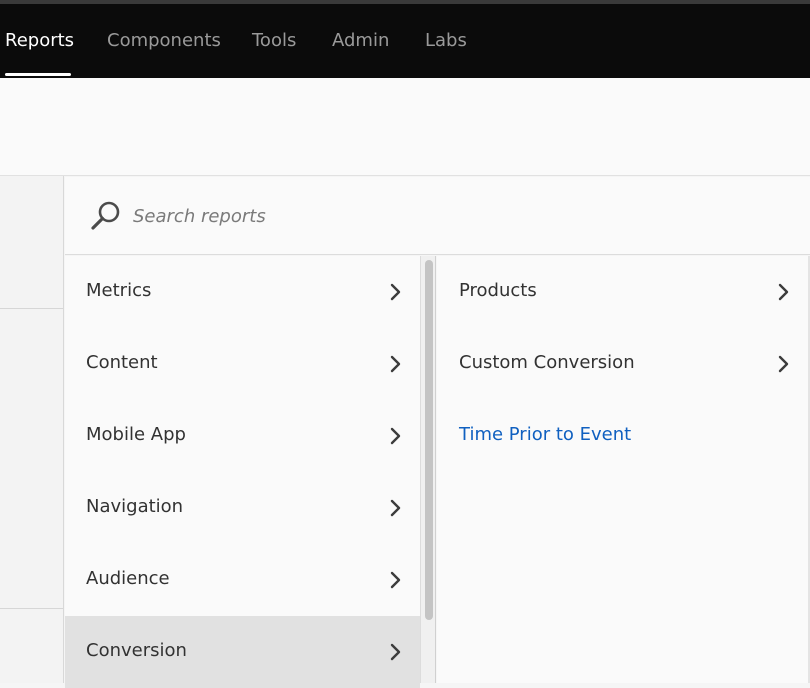 This screenshot has height=688, width=810. I want to click on category-label: Conversion, so click(136, 650).